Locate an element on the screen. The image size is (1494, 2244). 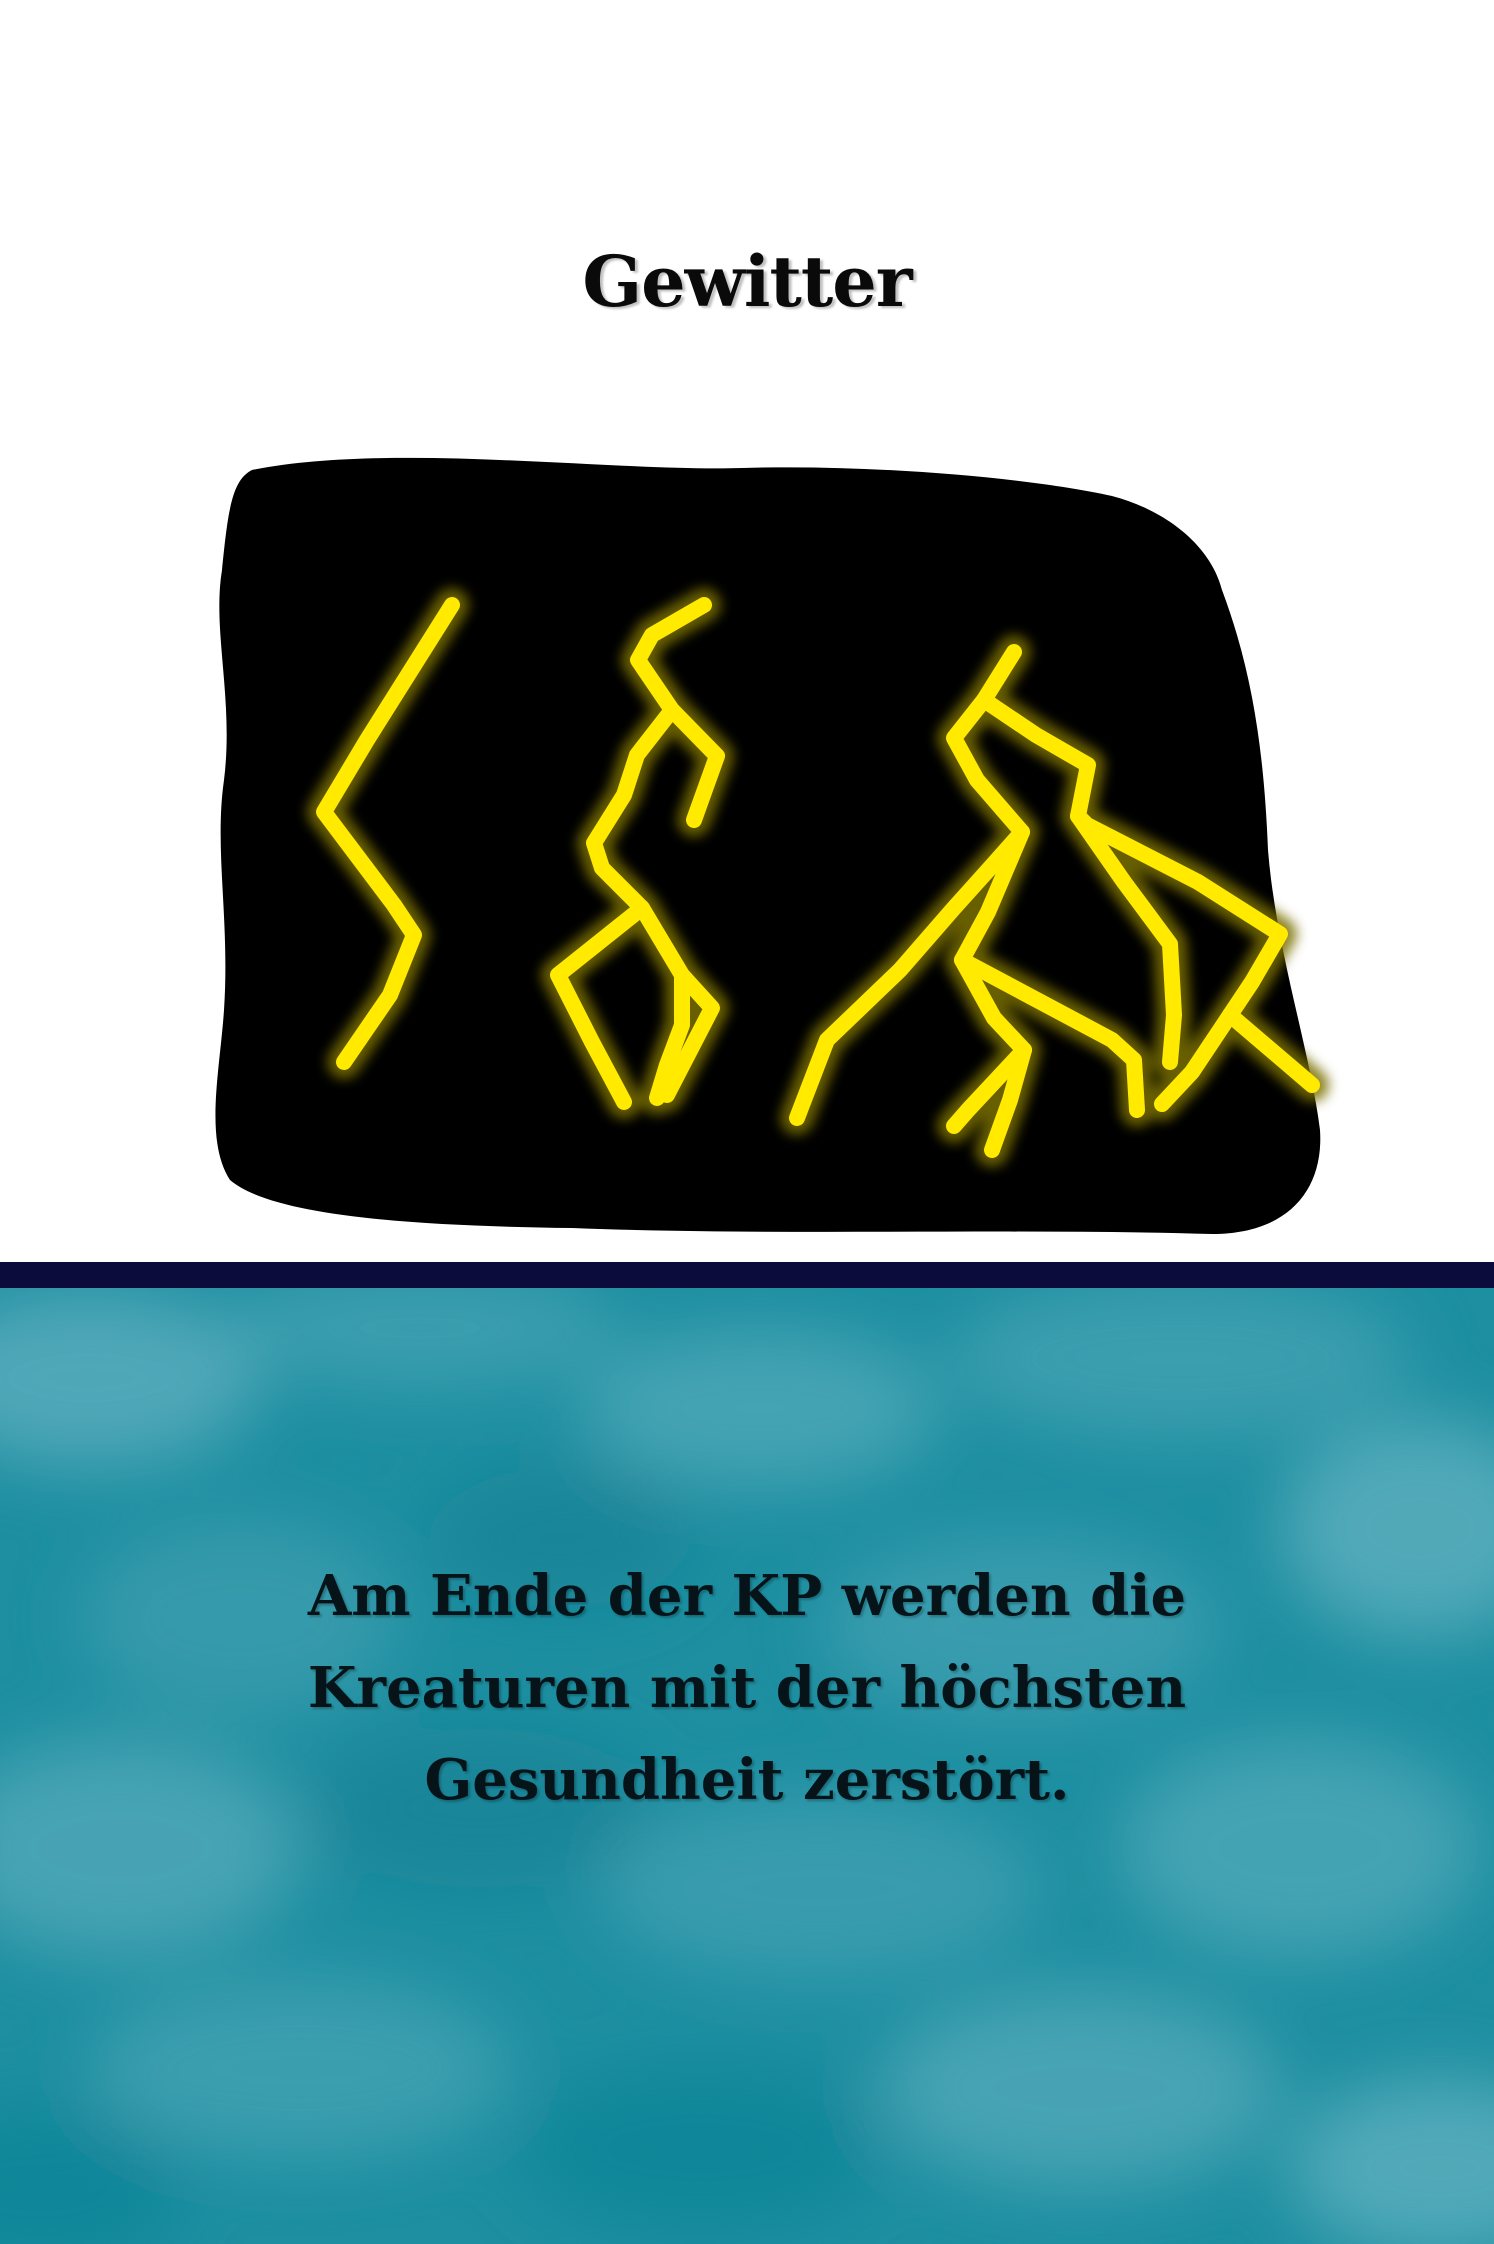
rules-text-line: Kreaturen mit der höchsten is located at coordinates (747, 1688).